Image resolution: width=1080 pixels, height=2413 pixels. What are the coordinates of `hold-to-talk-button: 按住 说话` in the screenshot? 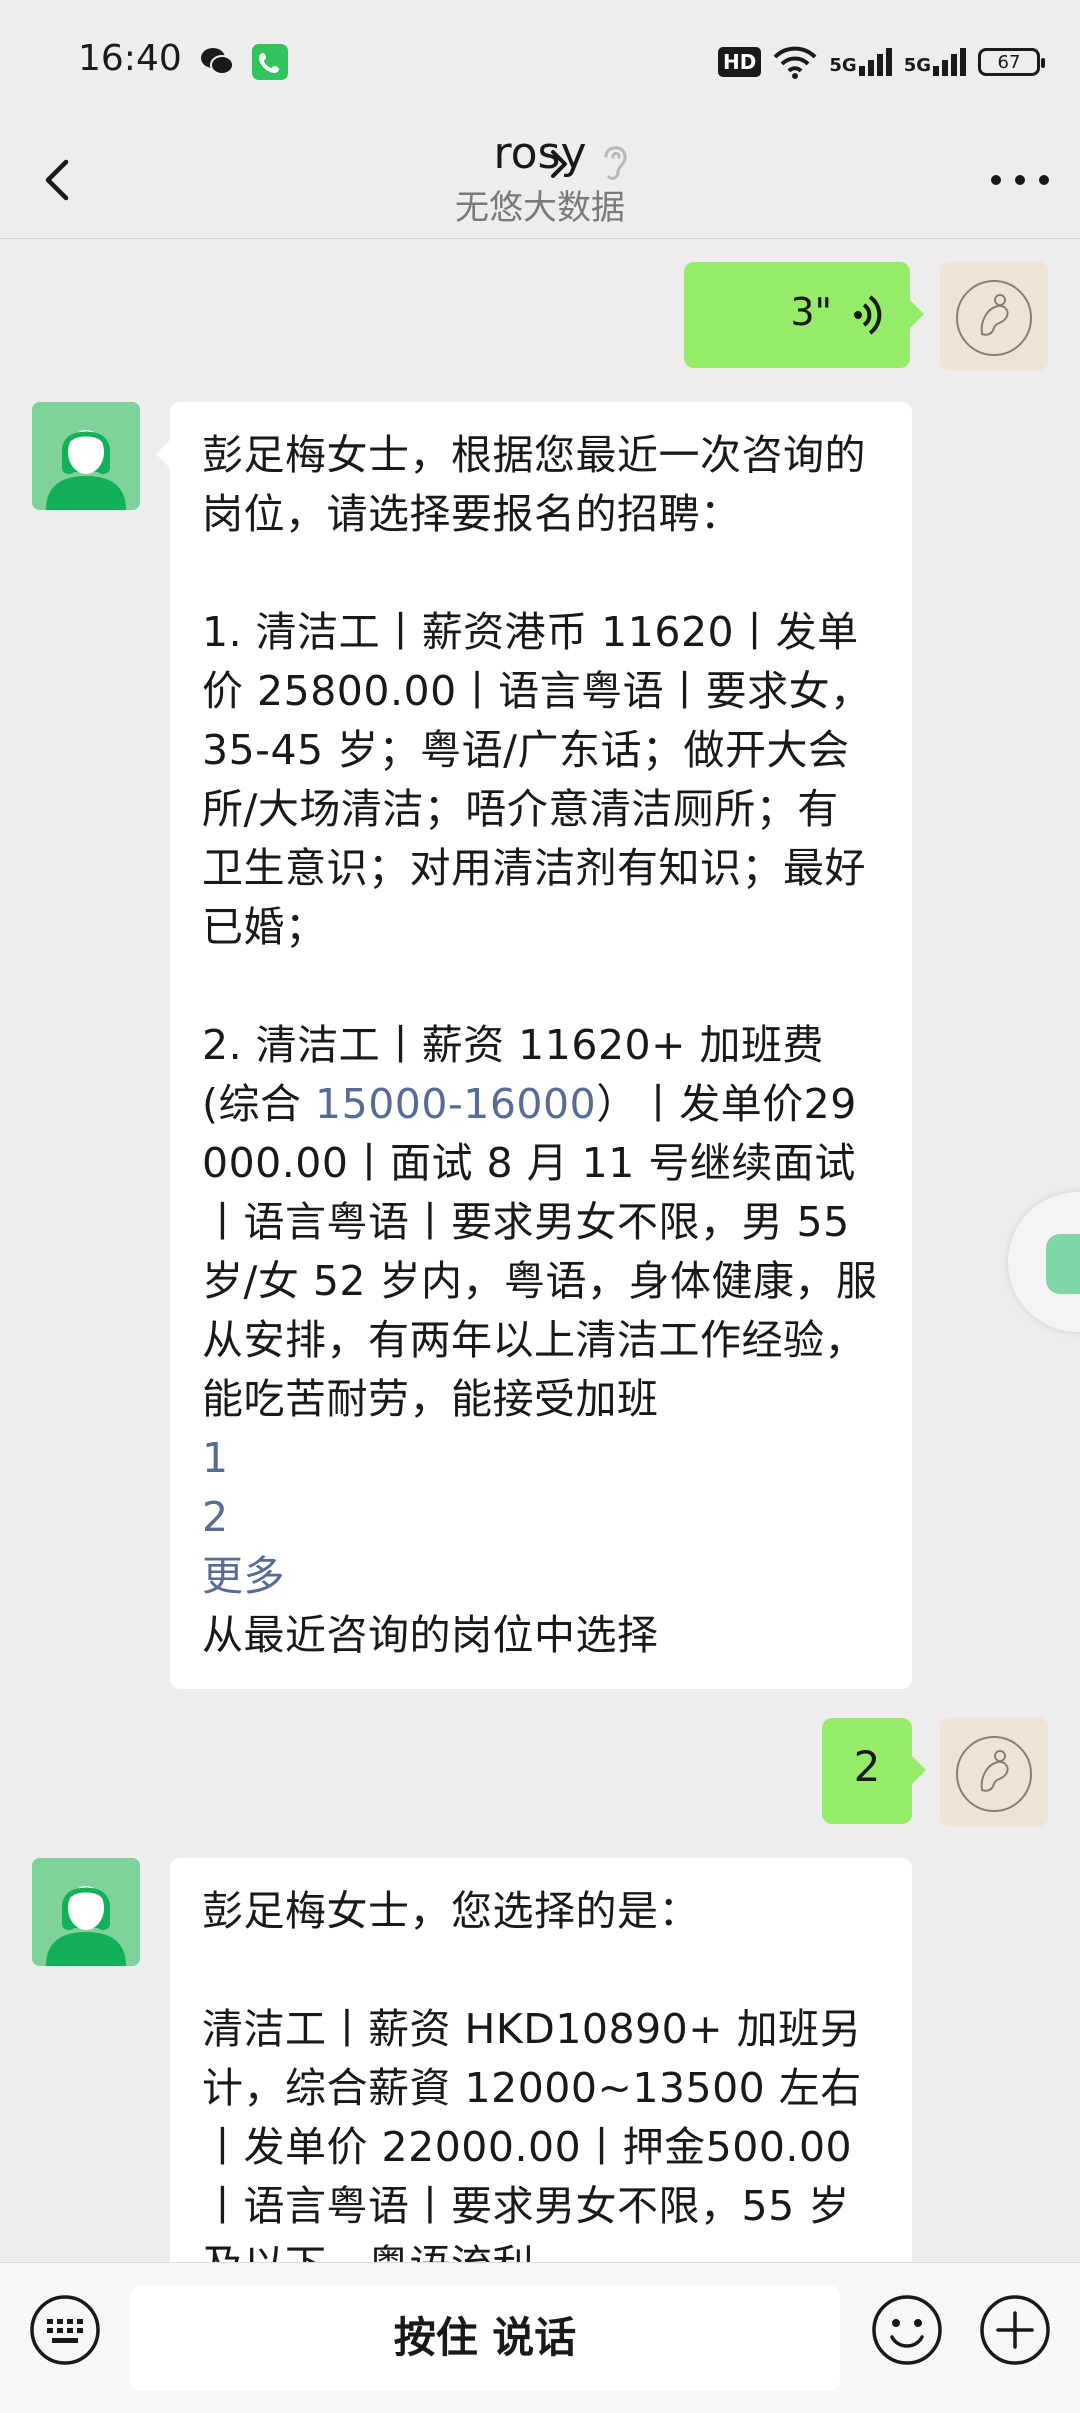 It's located at (485, 2338).